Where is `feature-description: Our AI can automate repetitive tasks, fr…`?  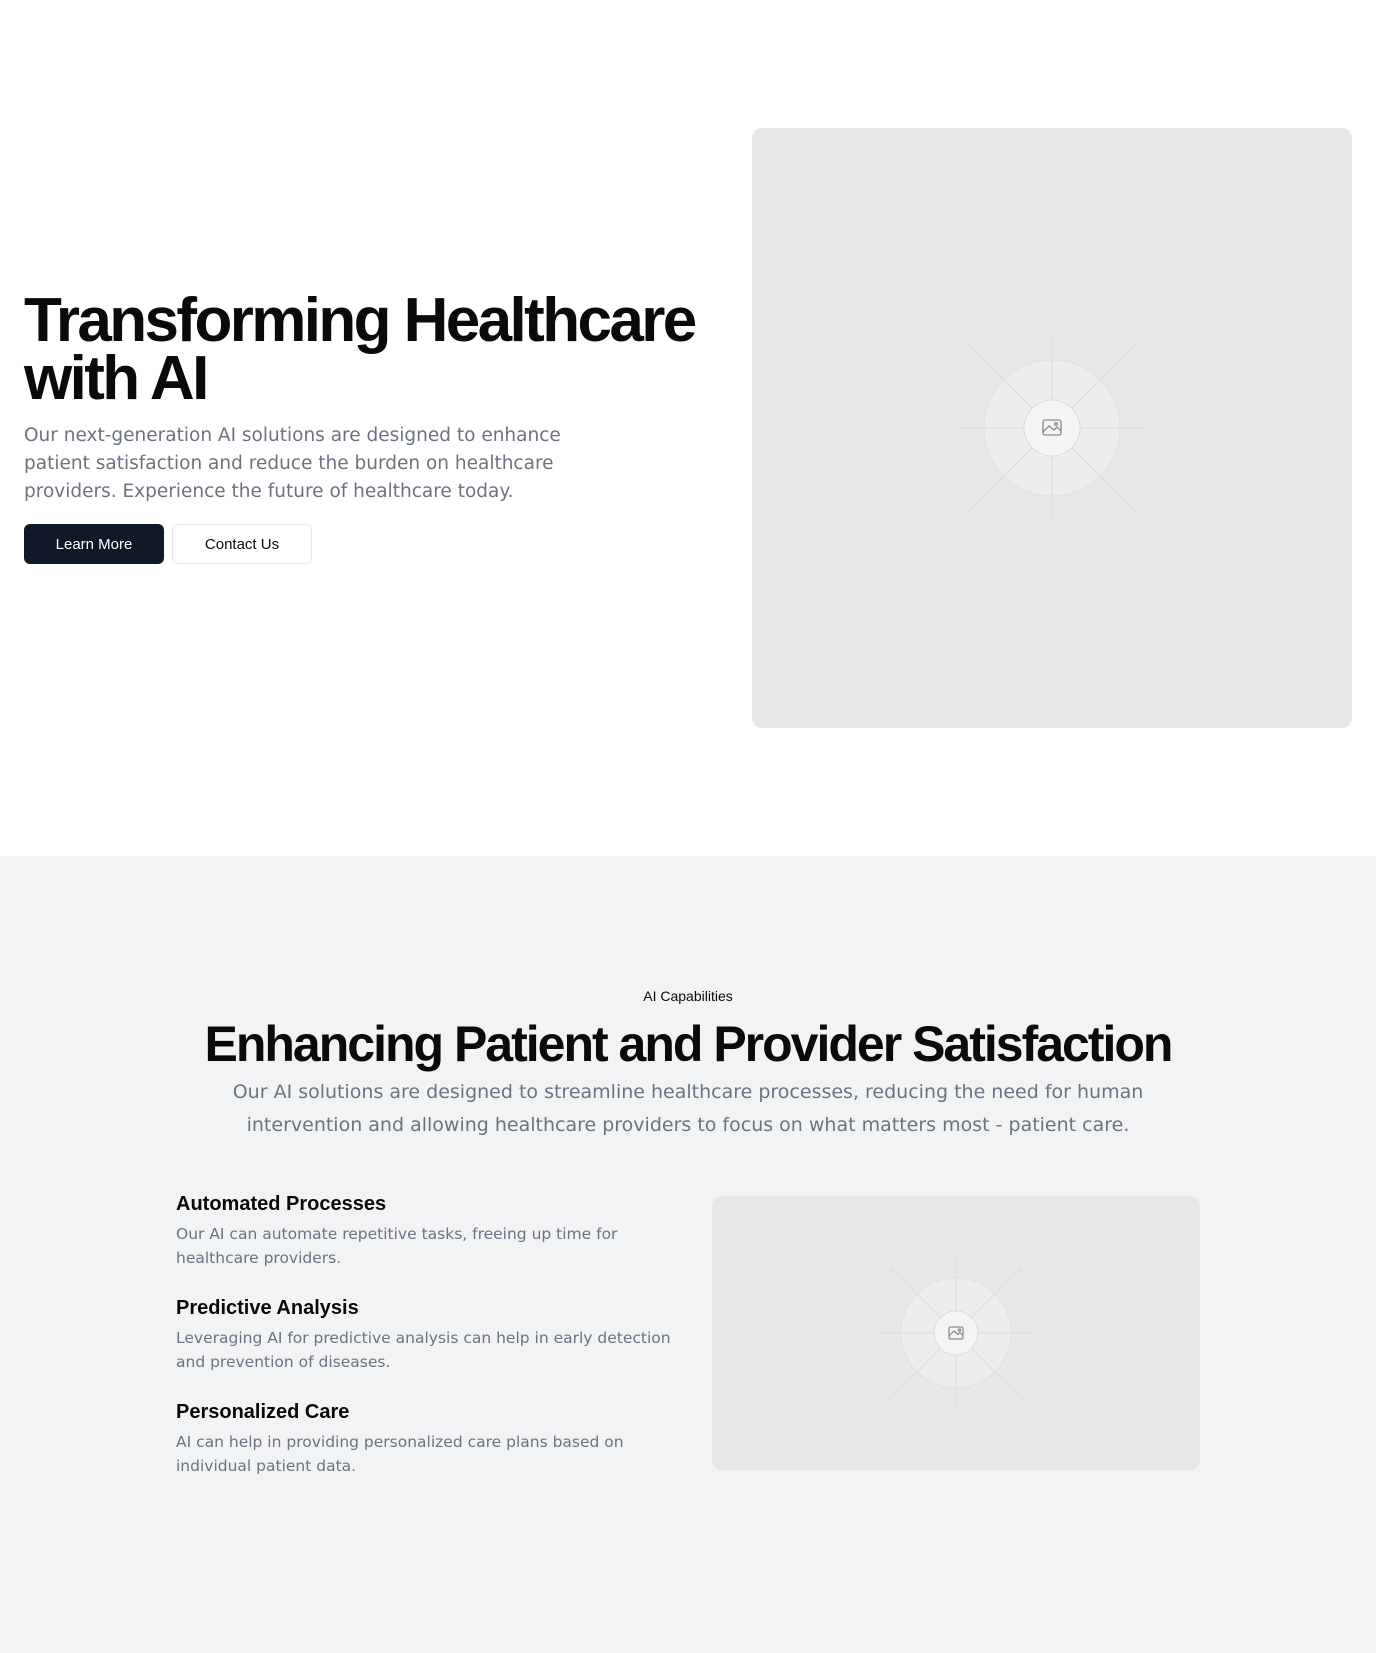
feature-description: Our AI can automate repetitive tasks, fr… is located at coordinates (397, 1246).